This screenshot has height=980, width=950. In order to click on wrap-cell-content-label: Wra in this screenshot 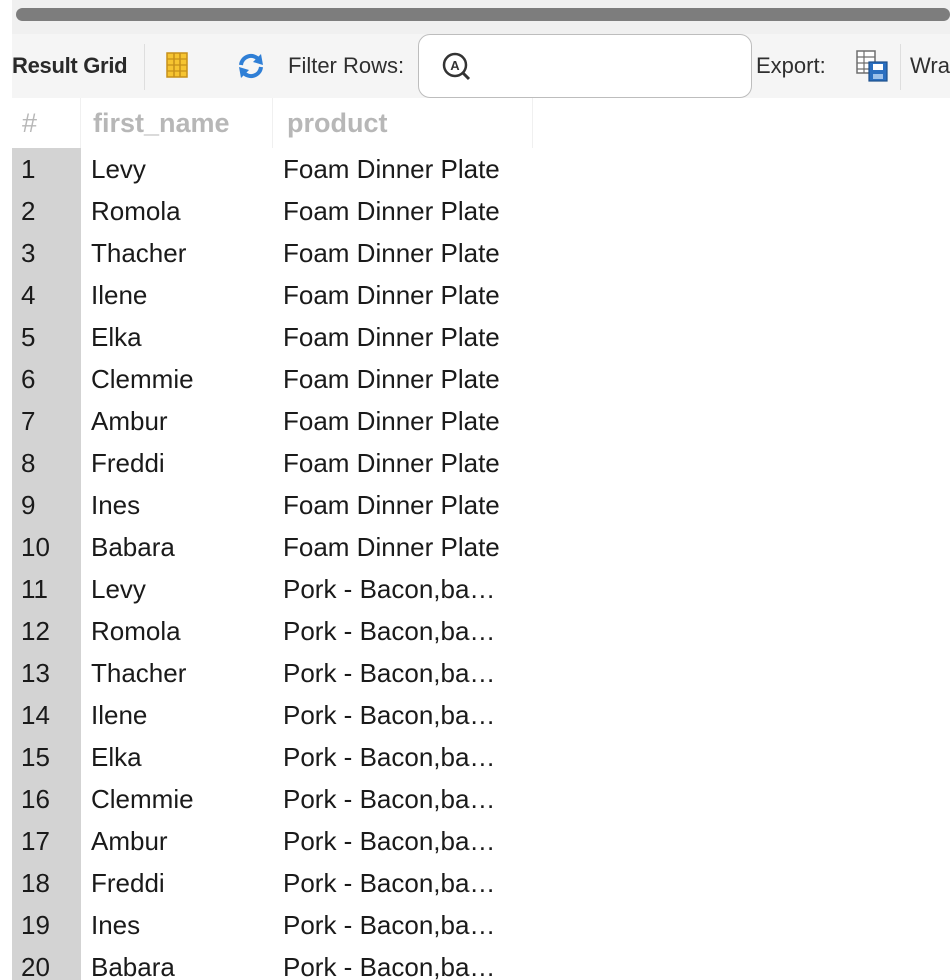, I will do `click(930, 66)`.